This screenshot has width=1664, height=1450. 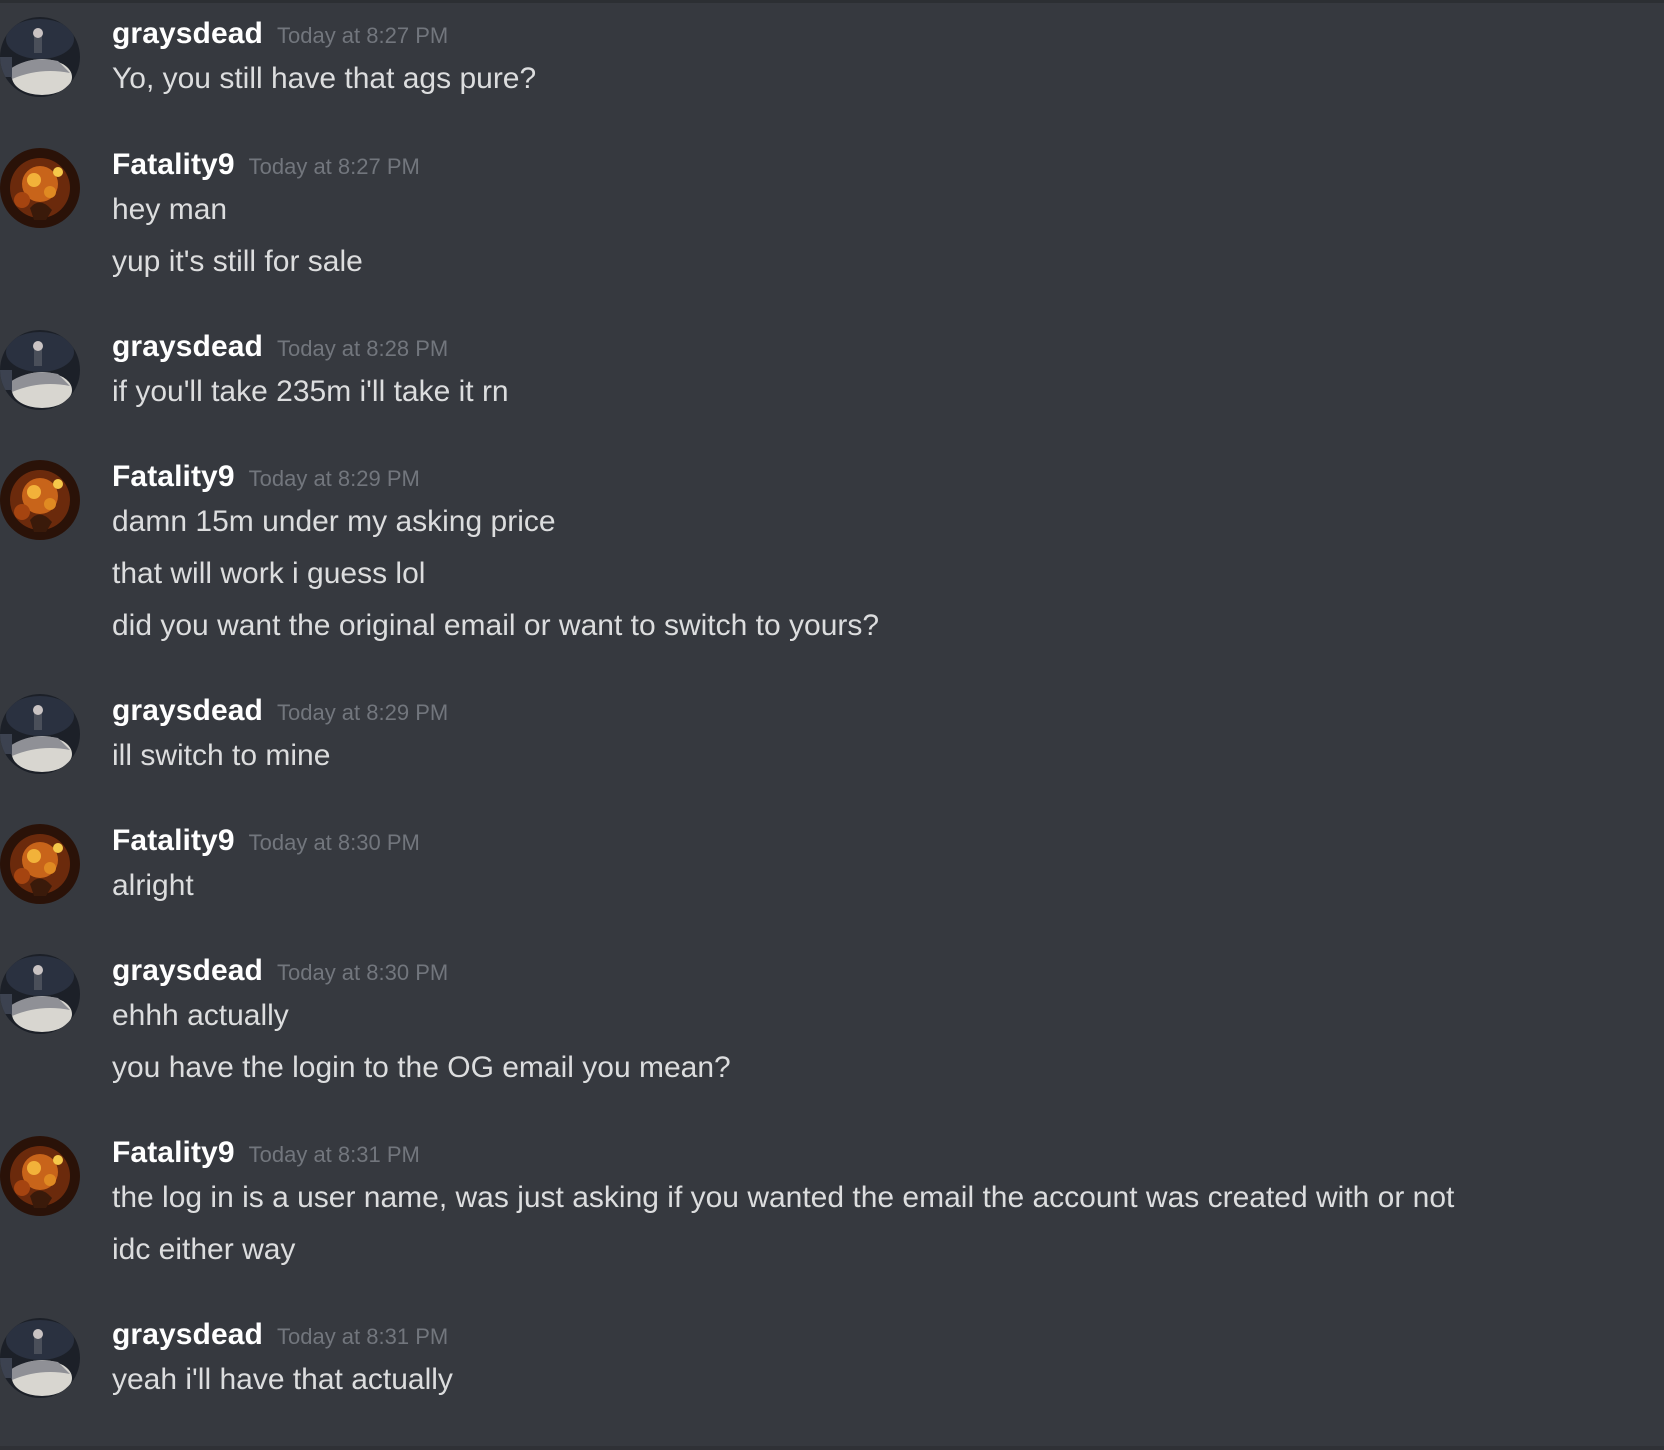 I want to click on message-text: ehhh actually, so click(x=200, y=1015).